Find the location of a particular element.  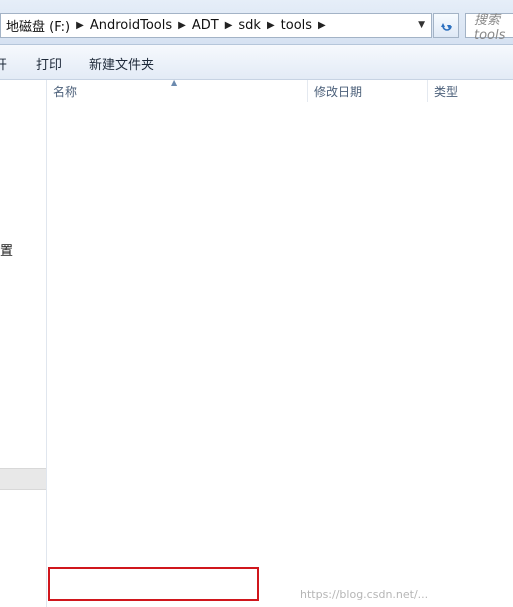

file-type: 文本文档 is located at coordinates (459, 526).